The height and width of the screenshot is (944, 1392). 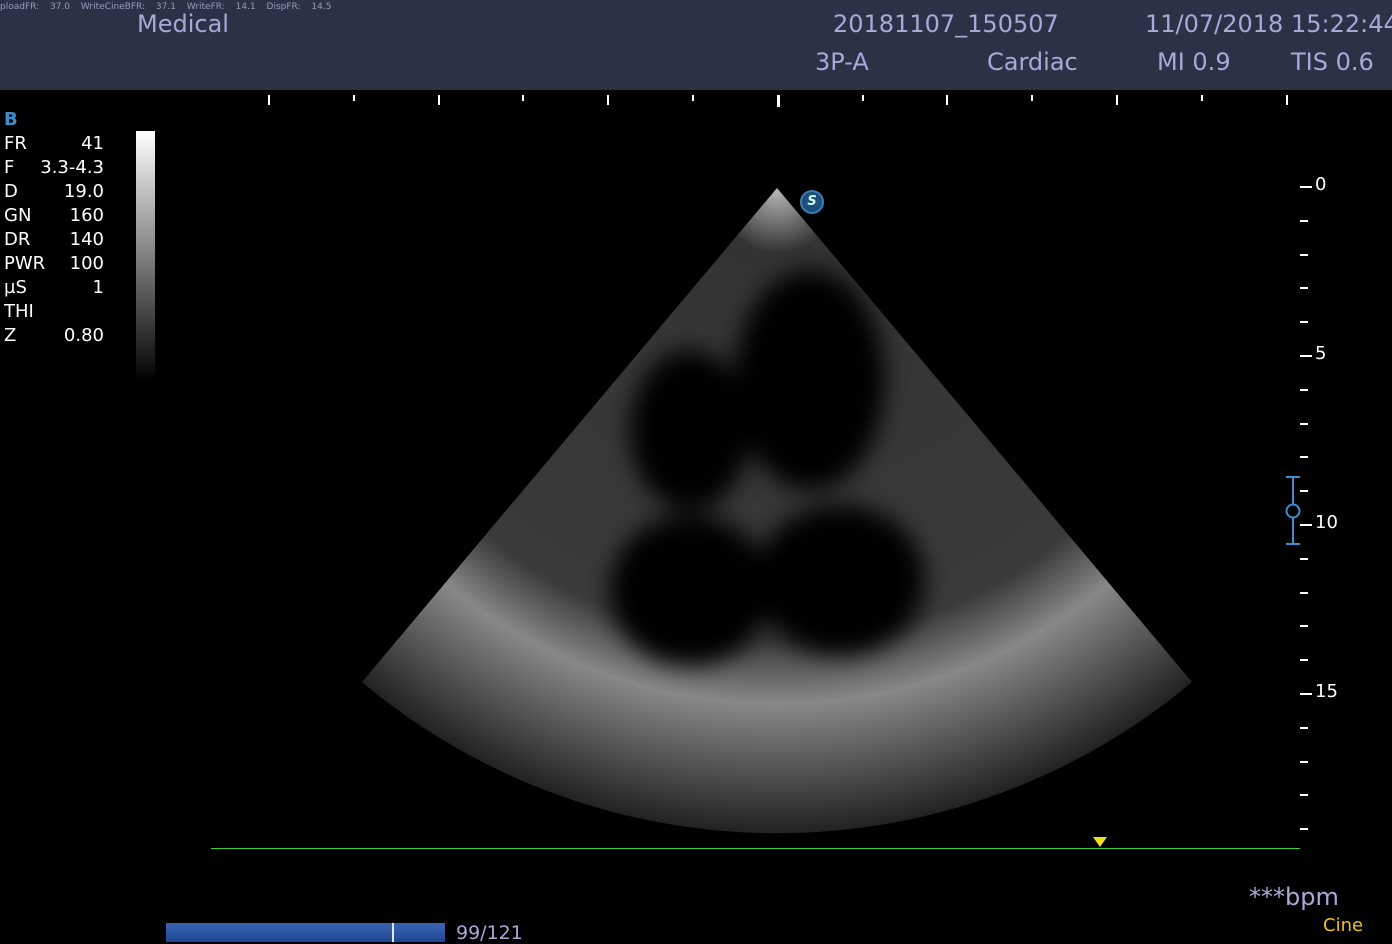 What do you see at coordinates (812, 202) in the screenshot?
I see `steer-icon: S` at bounding box center [812, 202].